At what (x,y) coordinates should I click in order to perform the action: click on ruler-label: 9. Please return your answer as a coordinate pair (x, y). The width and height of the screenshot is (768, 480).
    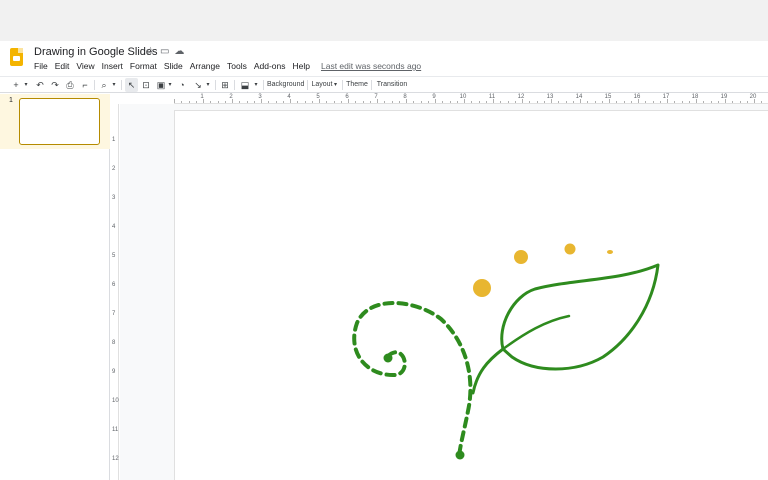
    Looking at the image, I should click on (434, 97).